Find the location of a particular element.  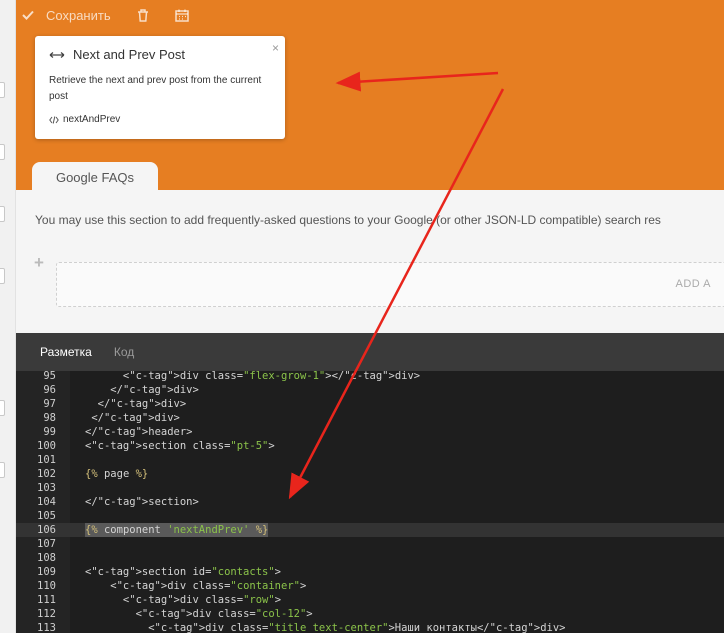

code-line: 108 is located at coordinates (370, 558).